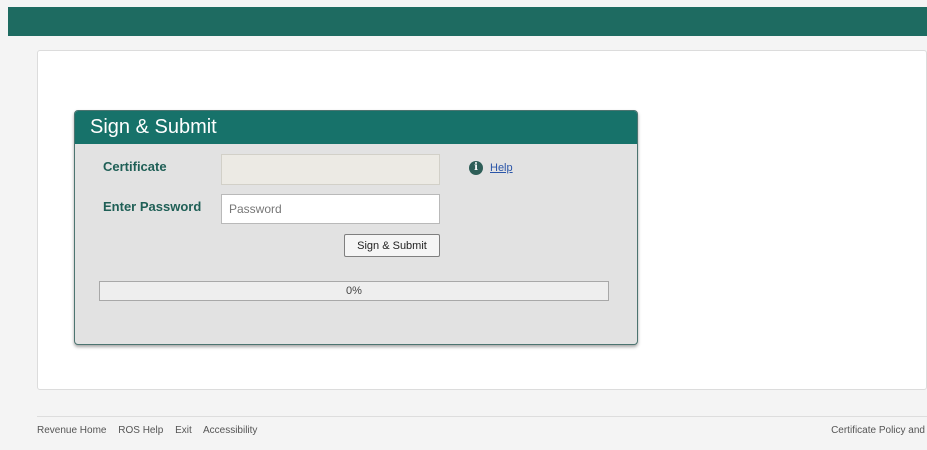  I want to click on password-input, so click(330, 209).